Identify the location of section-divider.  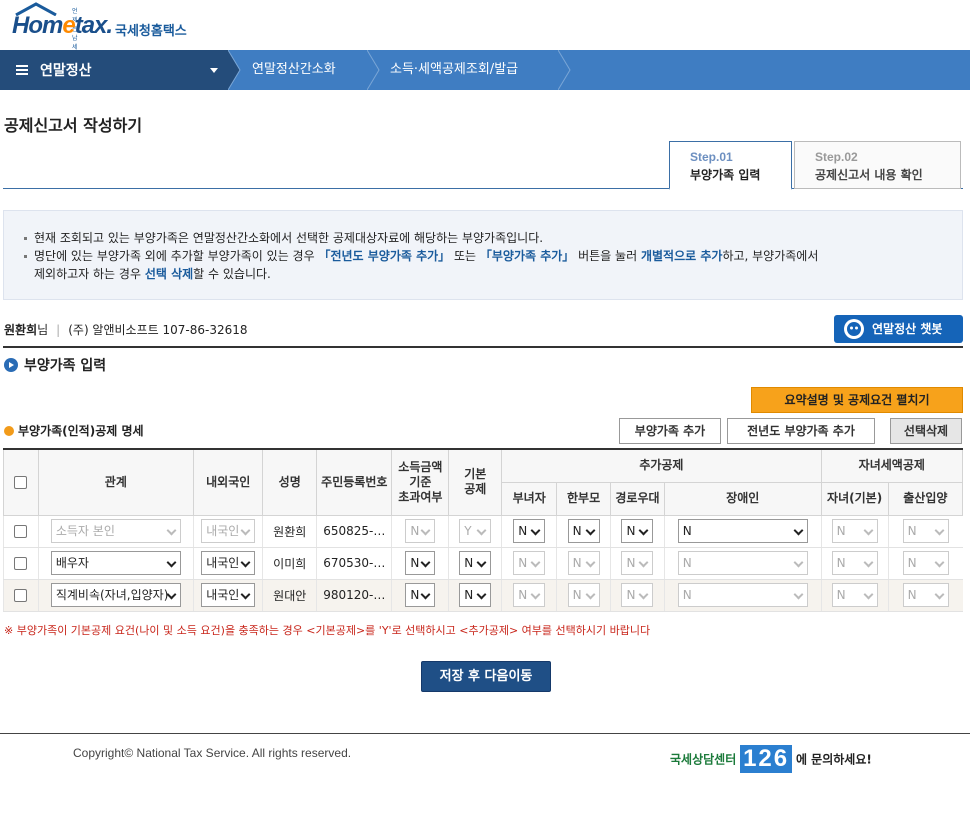
(483, 347).